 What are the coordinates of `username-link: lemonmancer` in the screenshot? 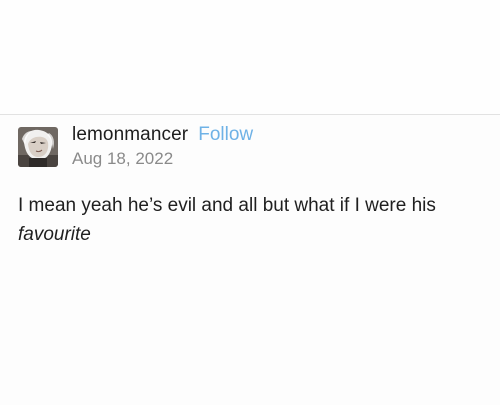 It's located at (130, 135).